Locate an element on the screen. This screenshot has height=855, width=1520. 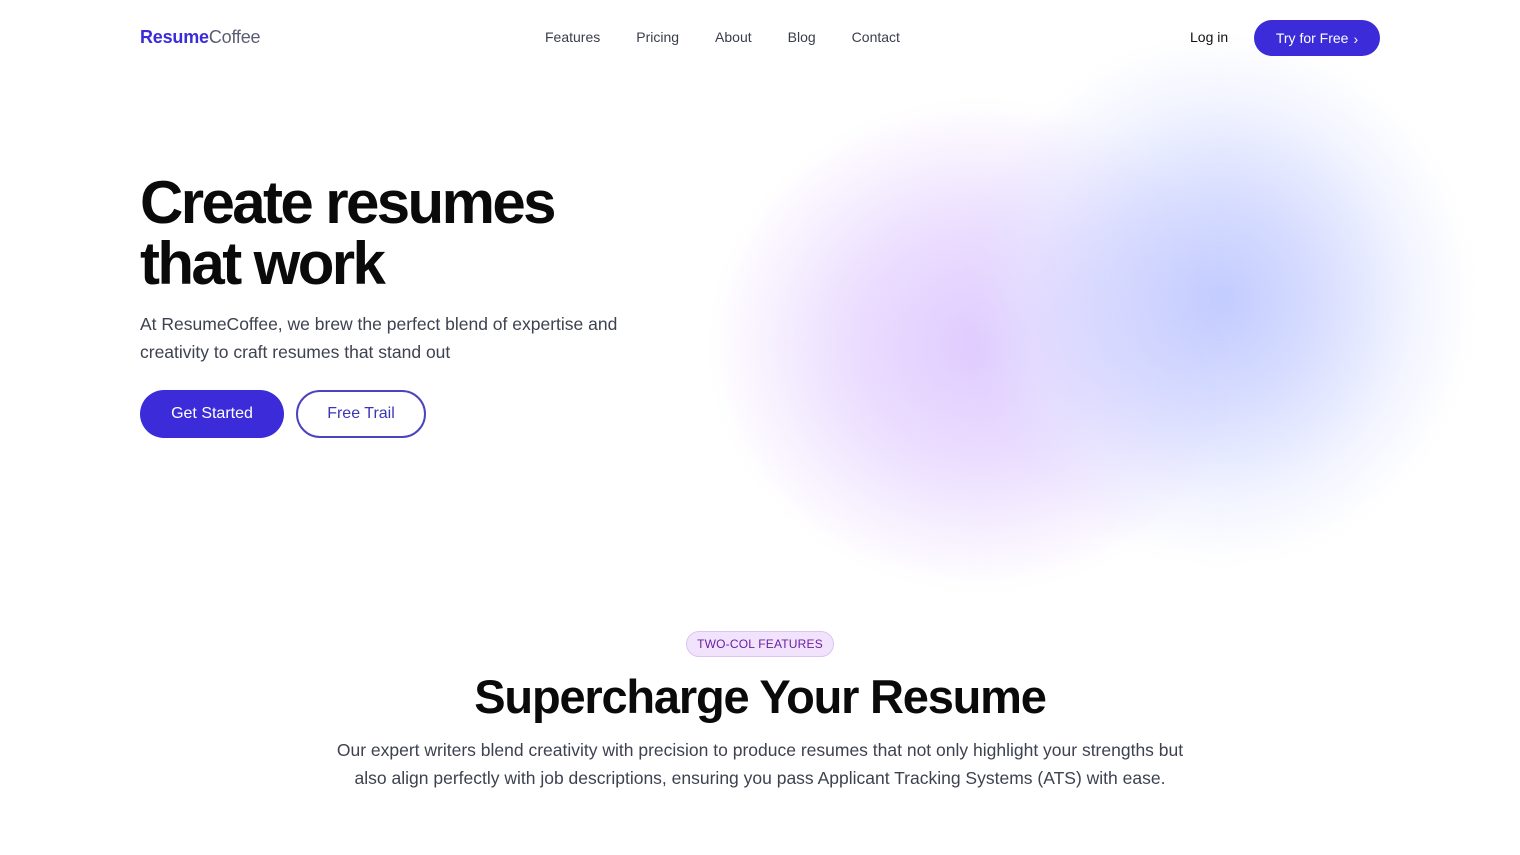
nav-link-blog: Blog is located at coordinates (802, 37).